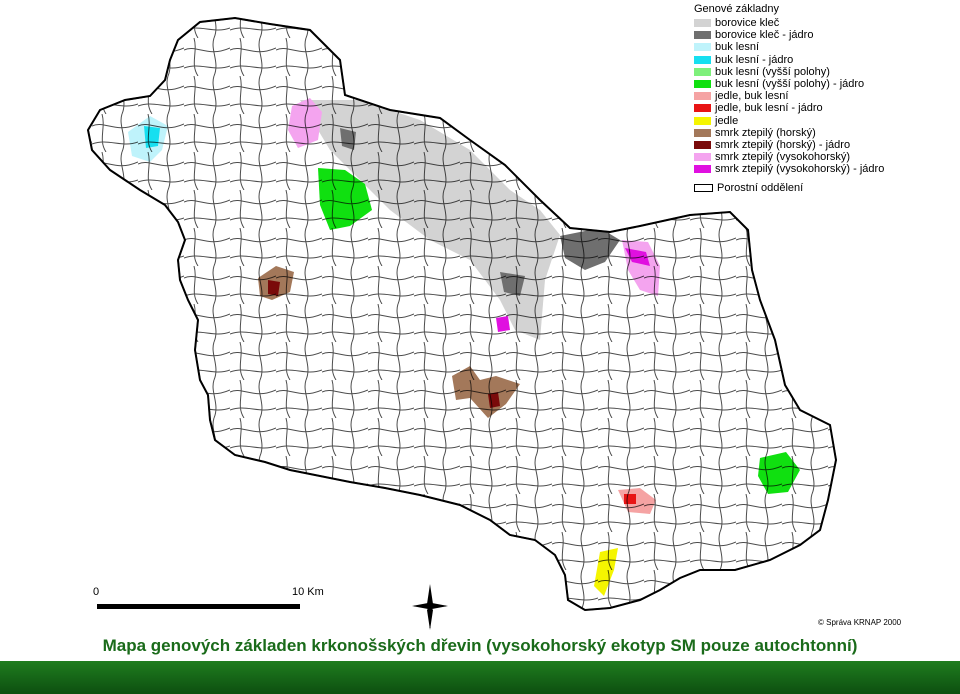 This screenshot has width=960, height=694. I want to click on scale-end-label: 10 Km, so click(308, 592).